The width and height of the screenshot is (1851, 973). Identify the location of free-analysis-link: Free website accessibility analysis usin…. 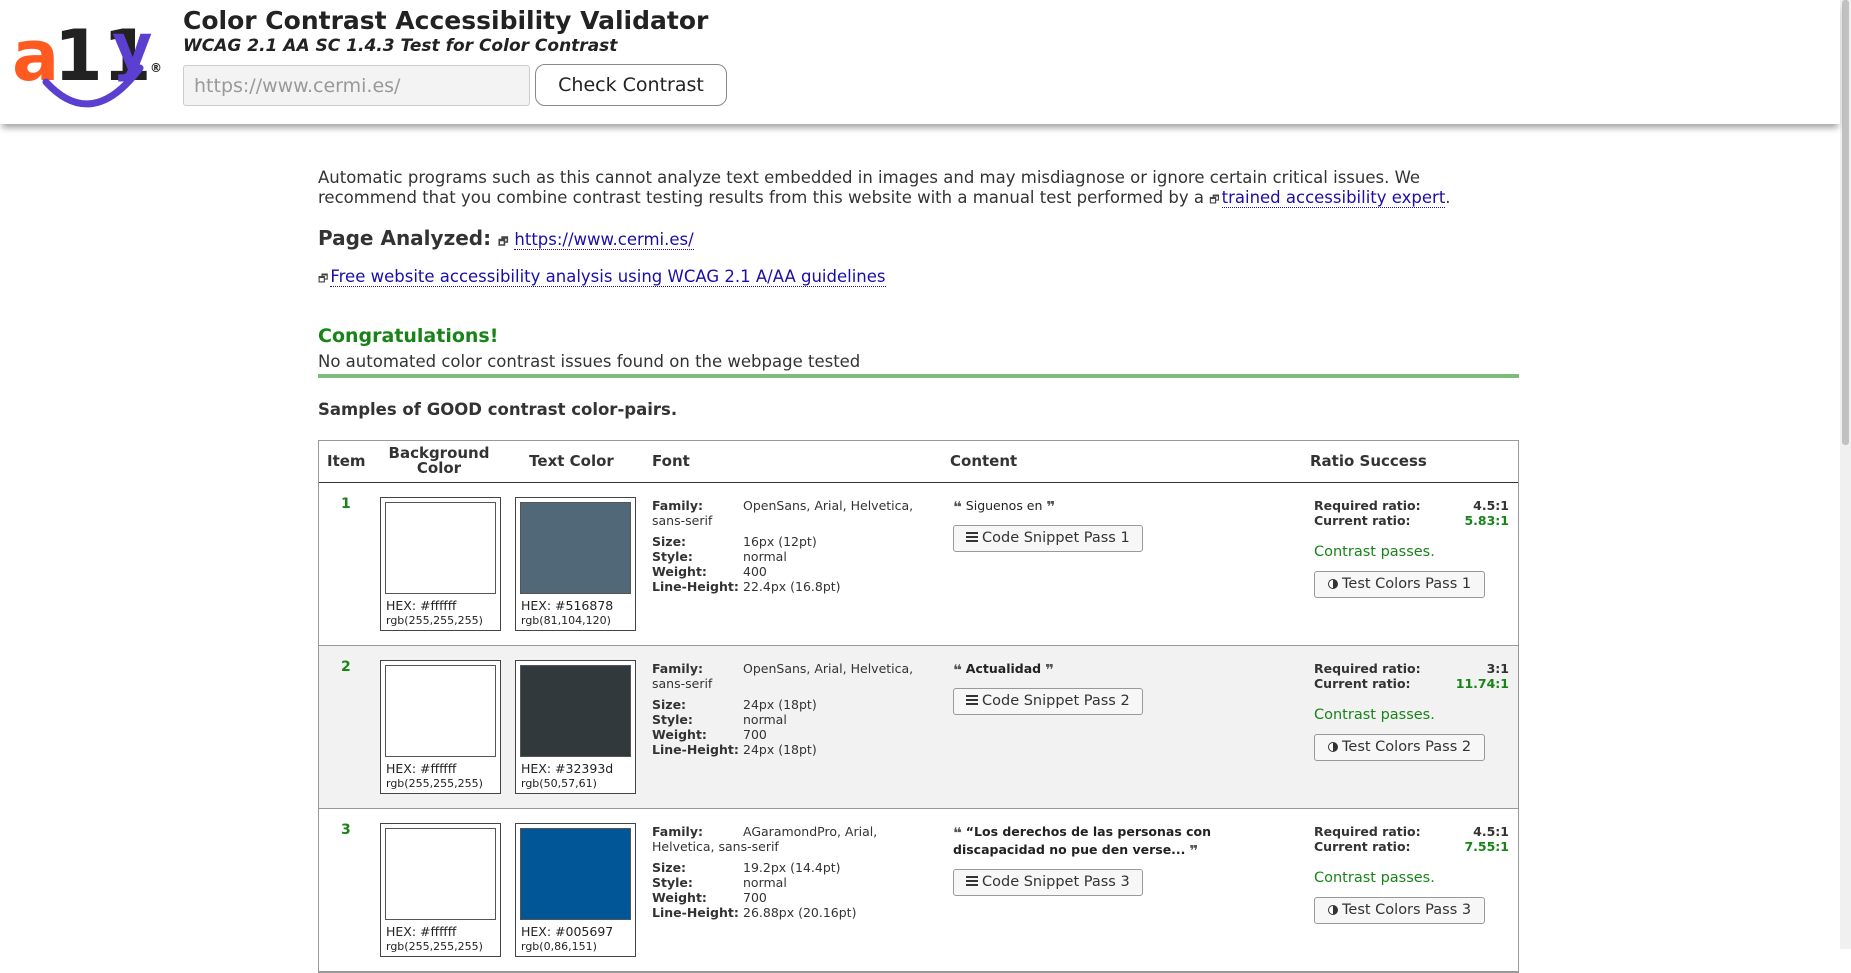
(608, 277).